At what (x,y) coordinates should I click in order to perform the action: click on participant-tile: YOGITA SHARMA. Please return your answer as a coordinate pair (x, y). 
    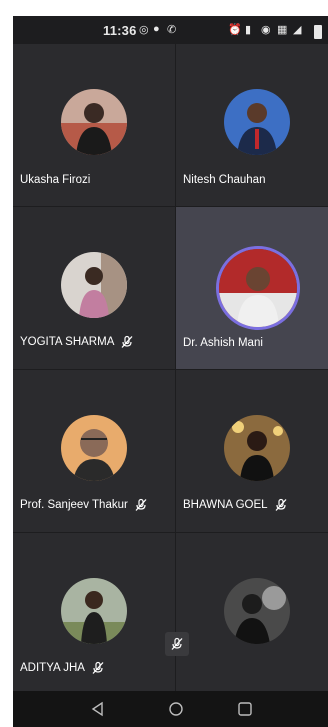
    Looking at the image, I should click on (94, 288).